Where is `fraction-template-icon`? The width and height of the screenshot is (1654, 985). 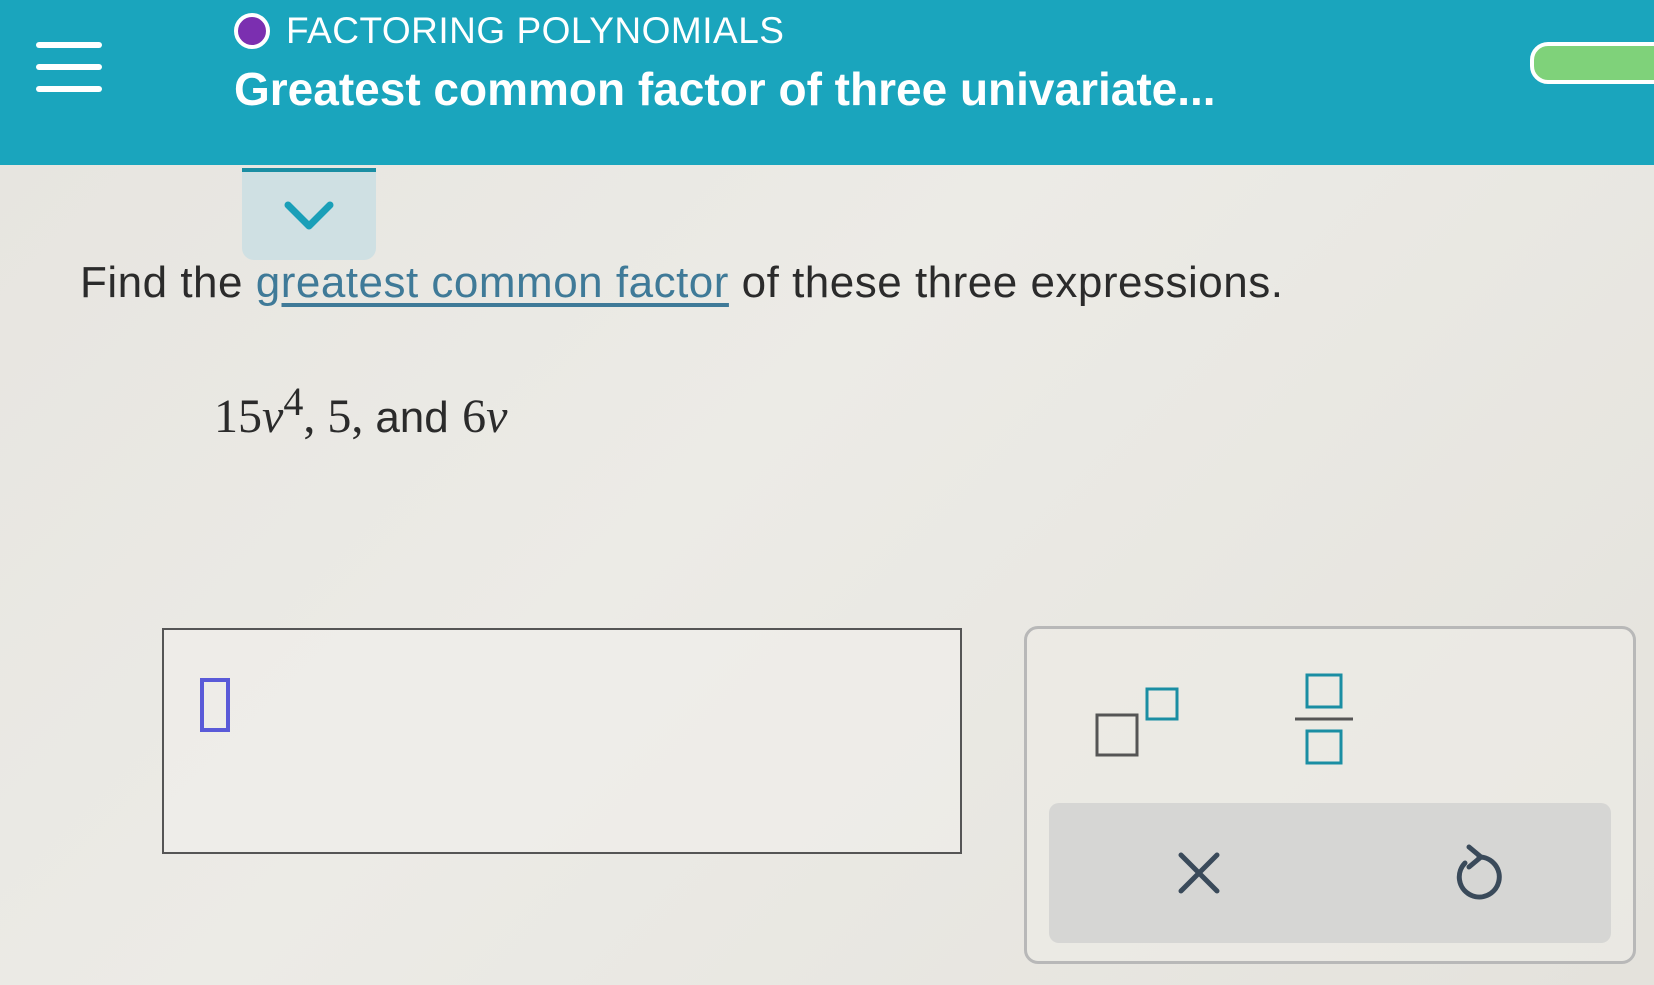
fraction-template-icon is located at coordinates (1324, 719).